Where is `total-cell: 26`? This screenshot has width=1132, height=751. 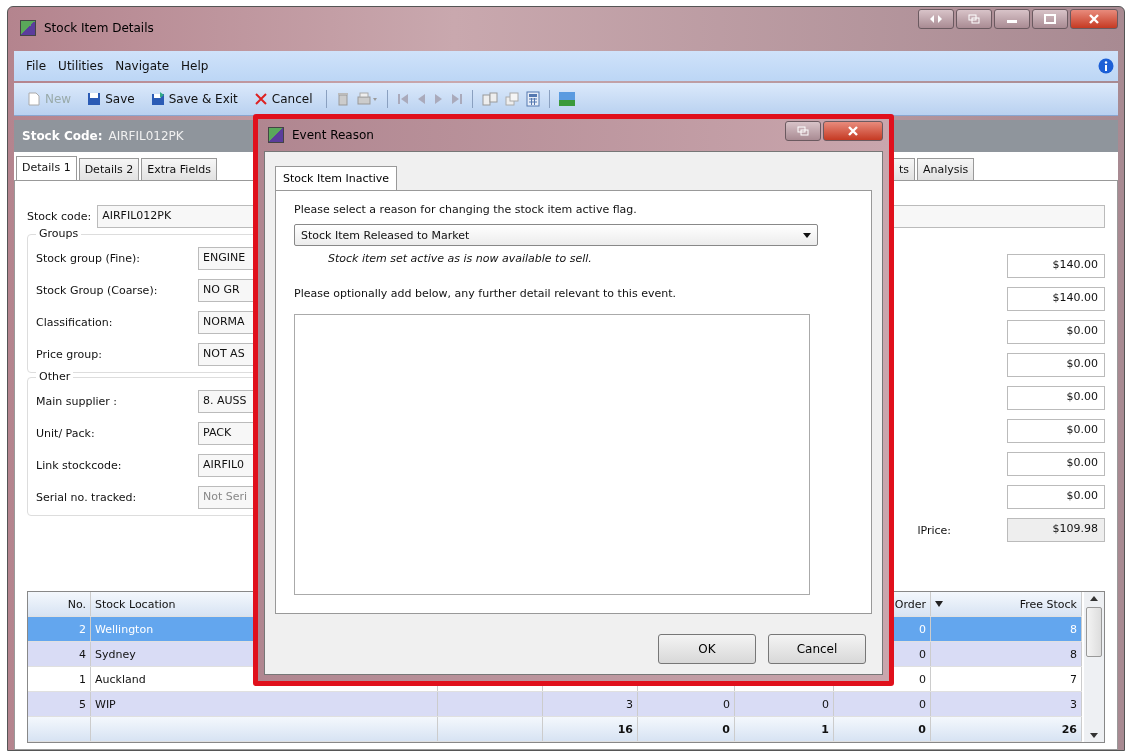
total-cell: 26 is located at coordinates (1069, 729).